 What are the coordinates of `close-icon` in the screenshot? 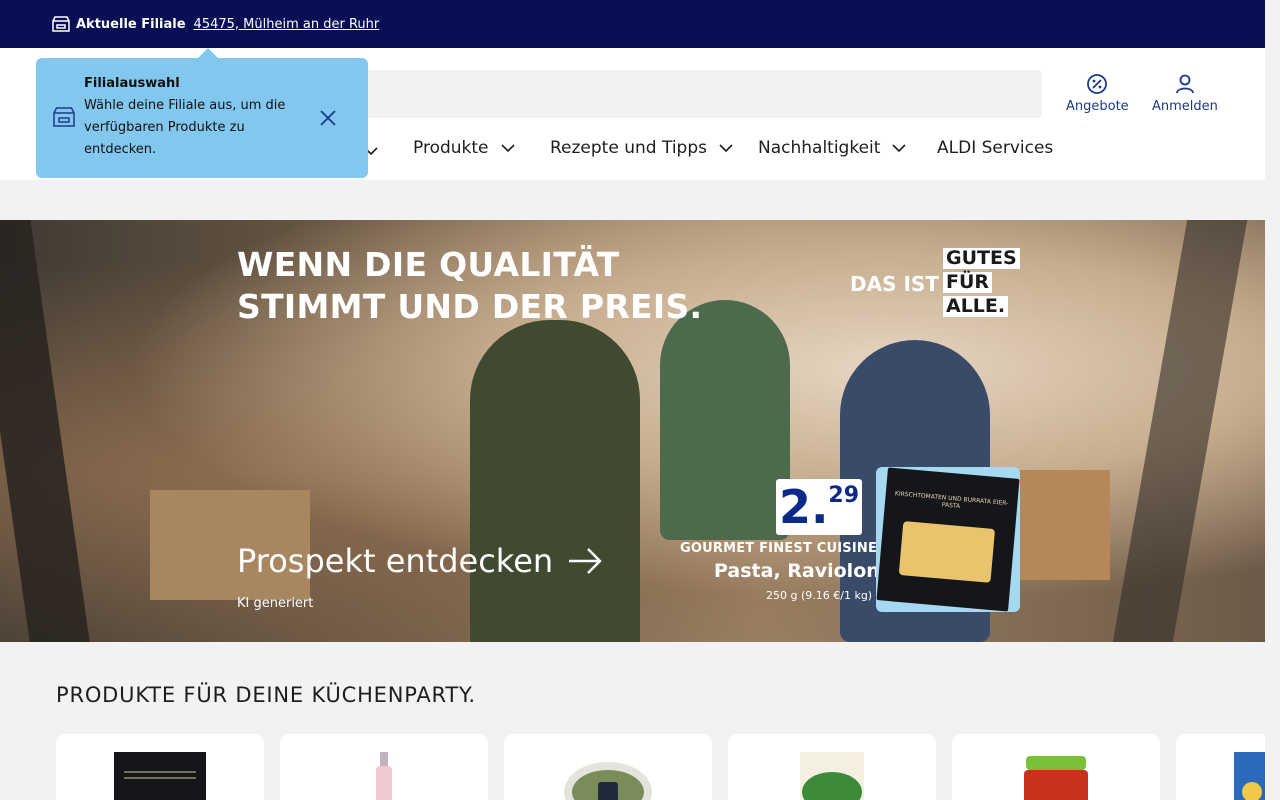 It's located at (328, 118).